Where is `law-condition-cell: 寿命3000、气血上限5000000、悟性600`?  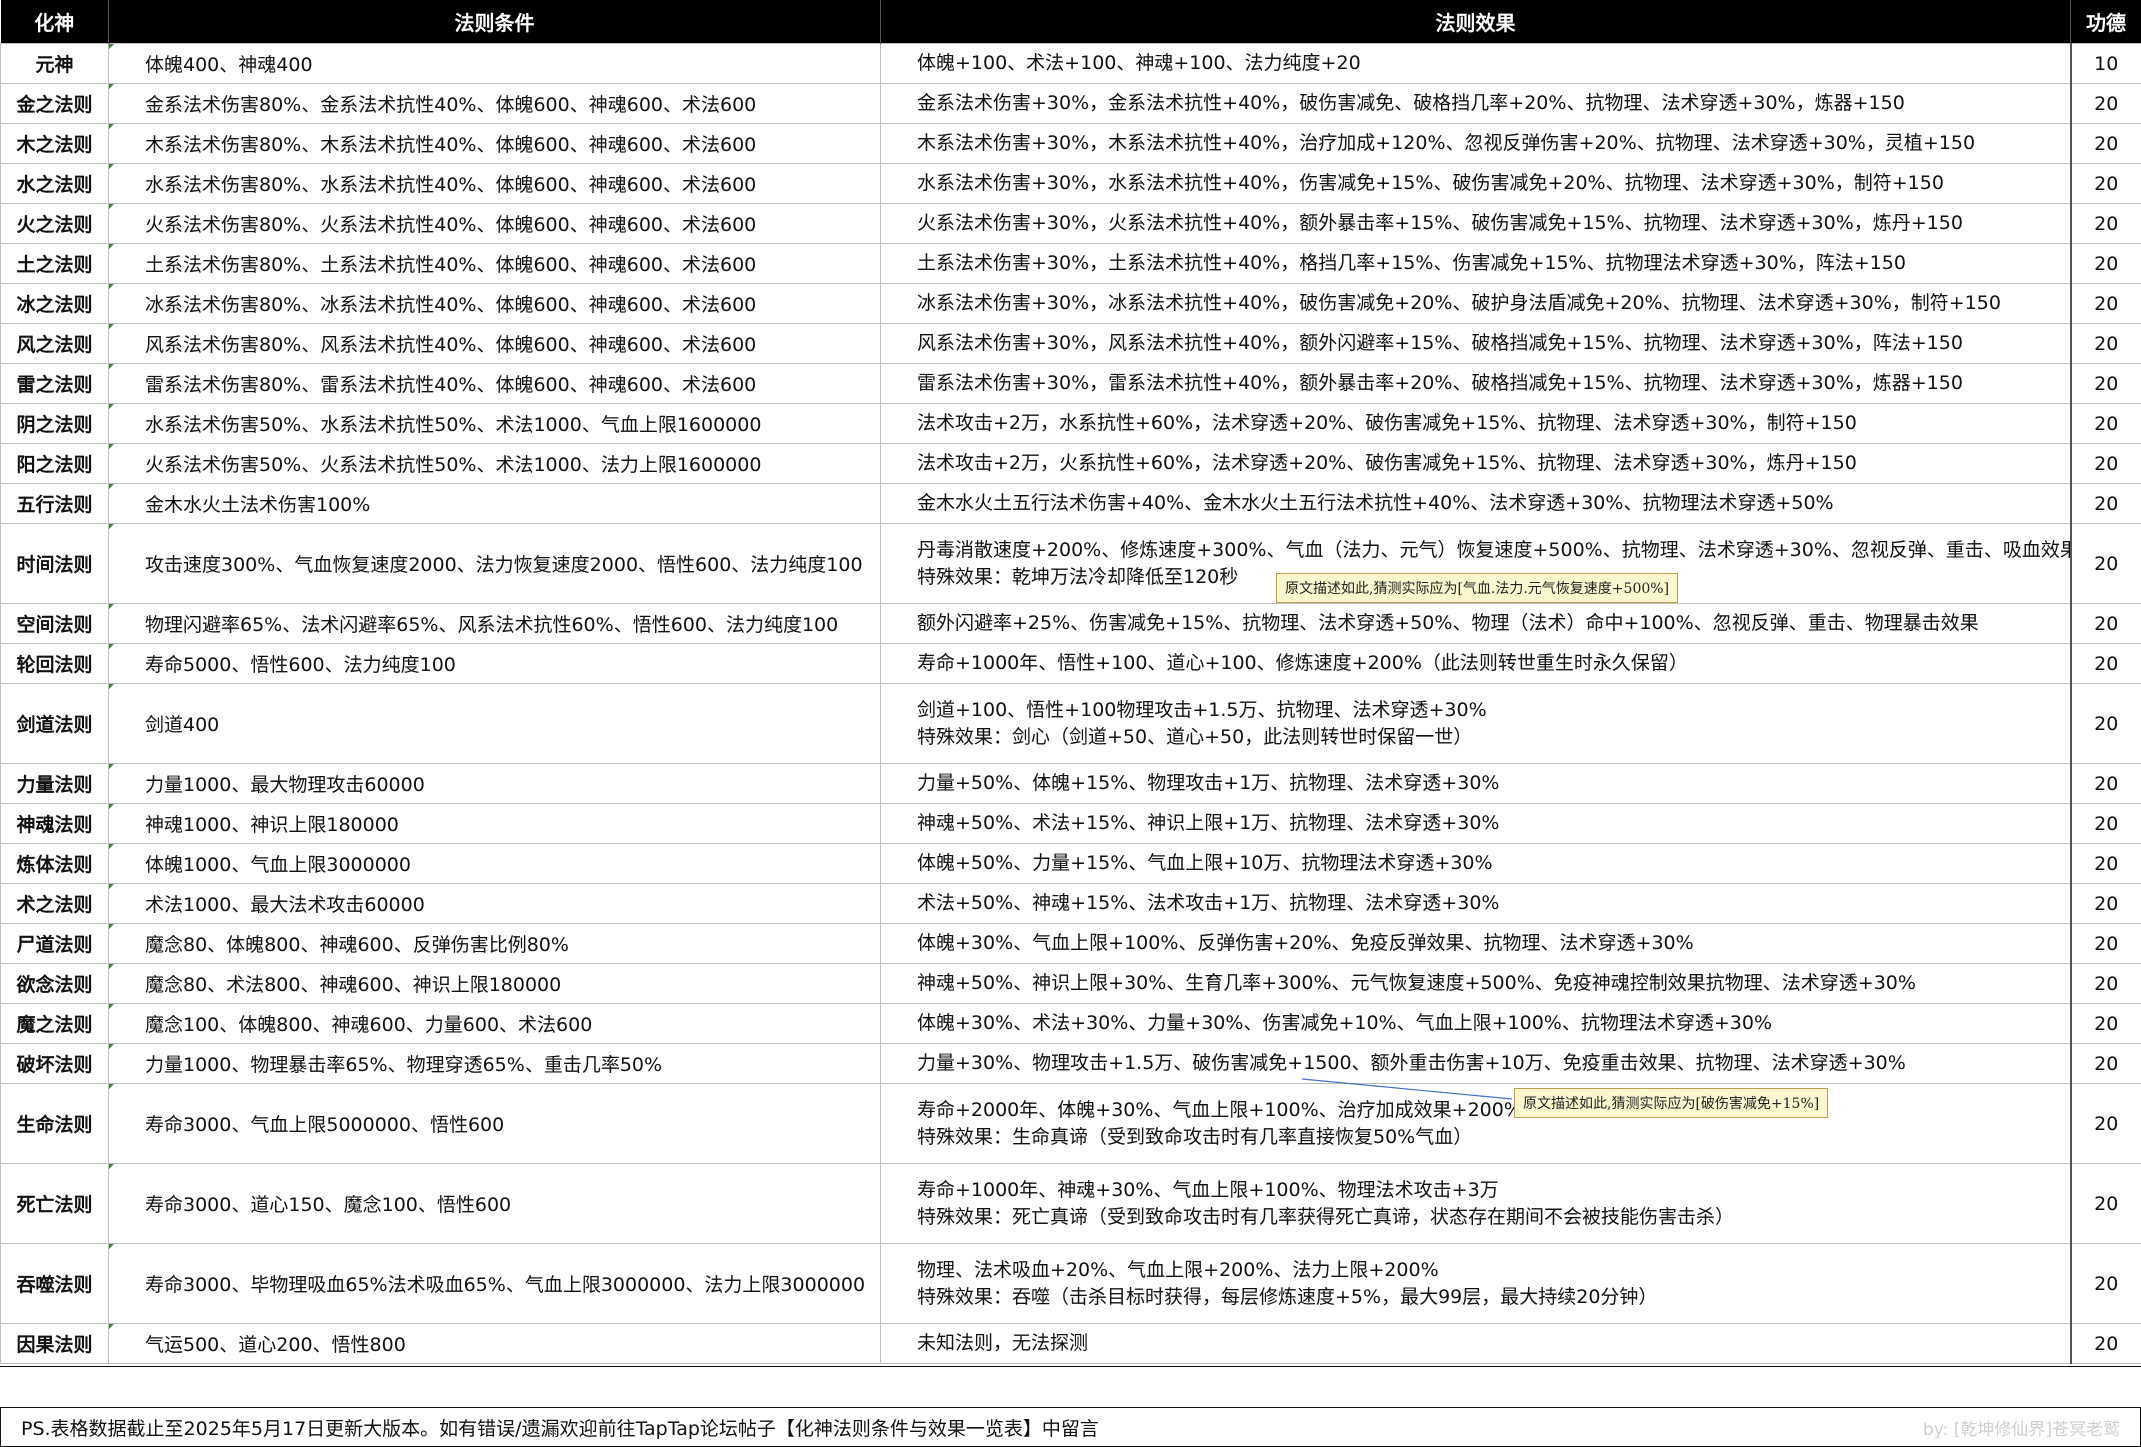
law-condition-cell: 寿命3000、气血上限5000000、悟性600 is located at coordinates (494, 1123).